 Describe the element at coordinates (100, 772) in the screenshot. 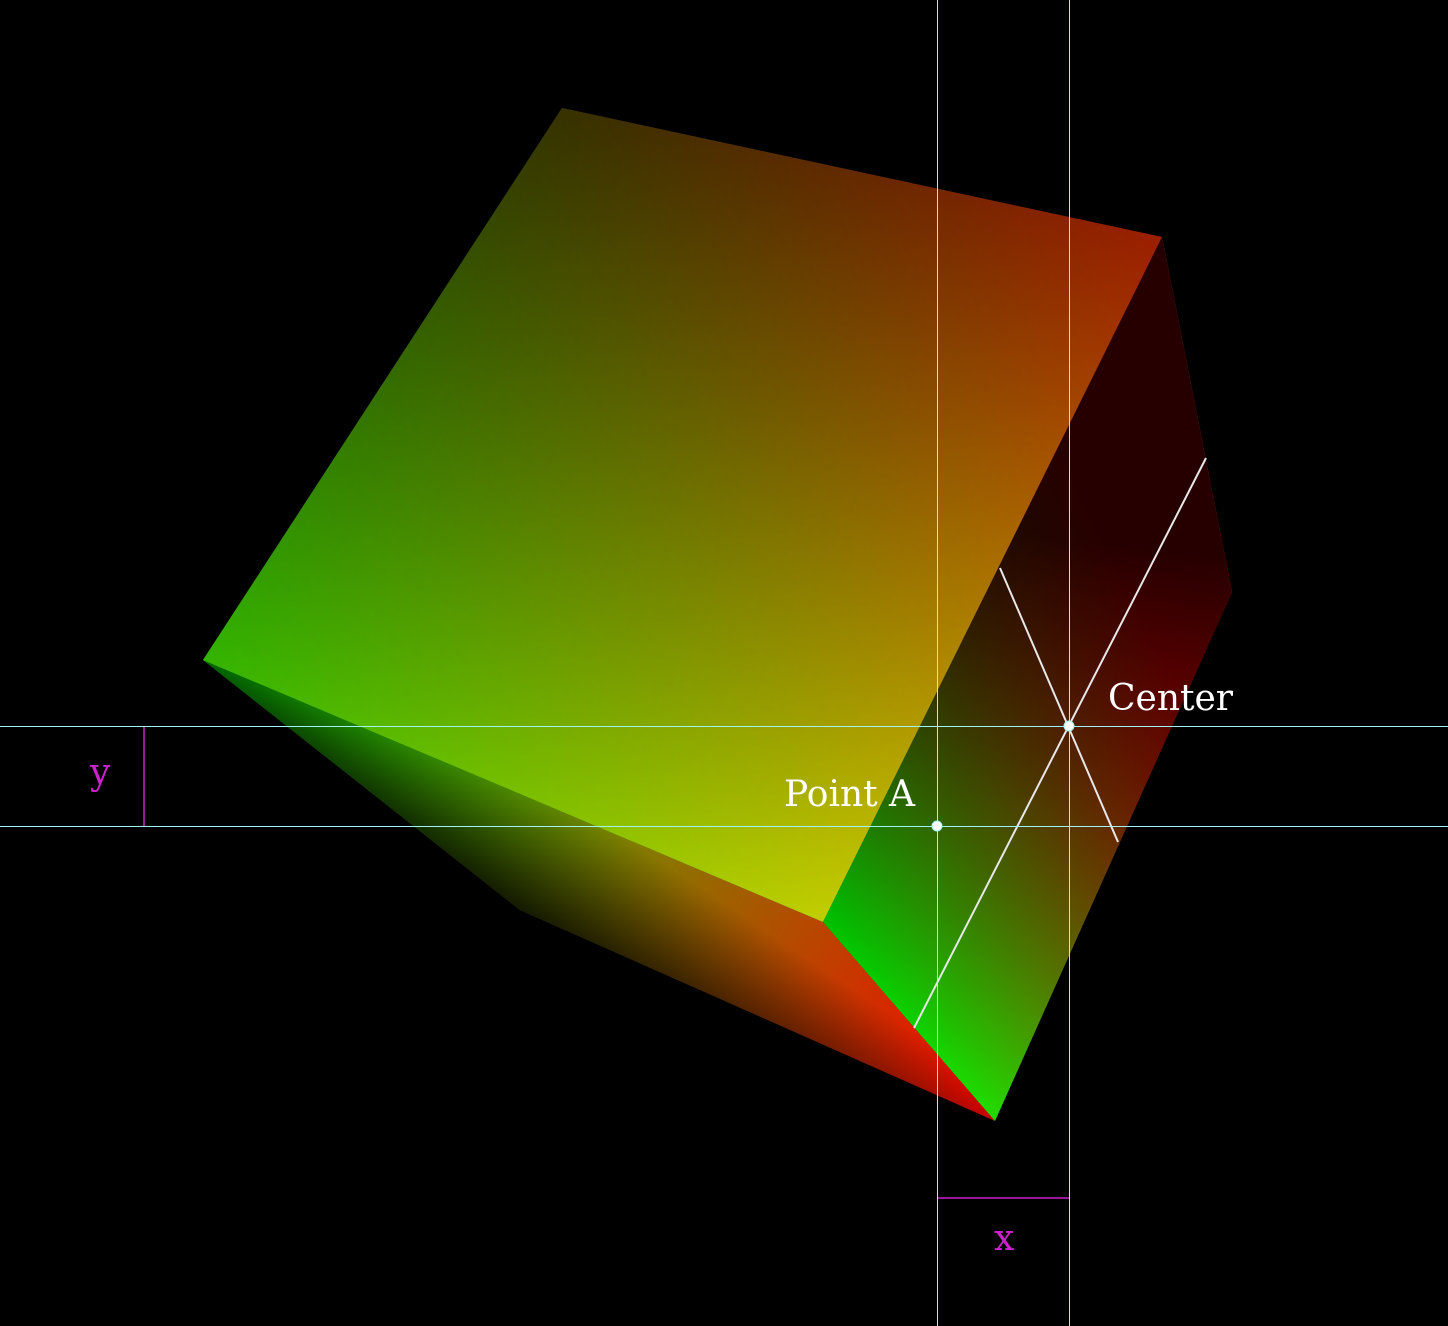

I see `y-label: y` at that location.